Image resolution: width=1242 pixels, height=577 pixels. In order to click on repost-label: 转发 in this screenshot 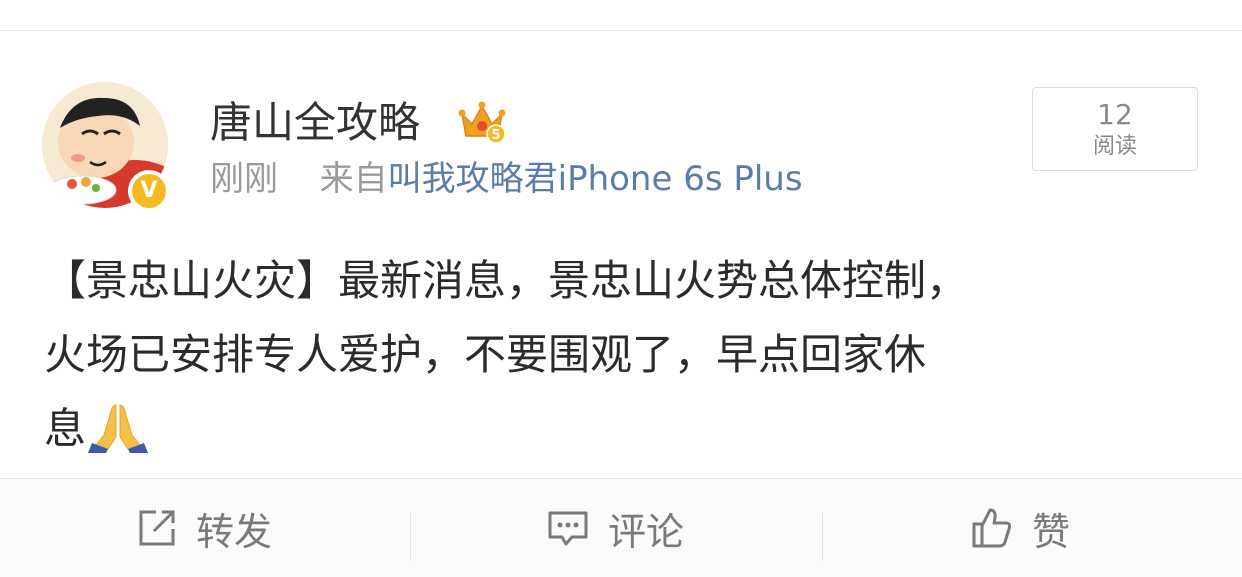, I will do `click(234, 531)`.